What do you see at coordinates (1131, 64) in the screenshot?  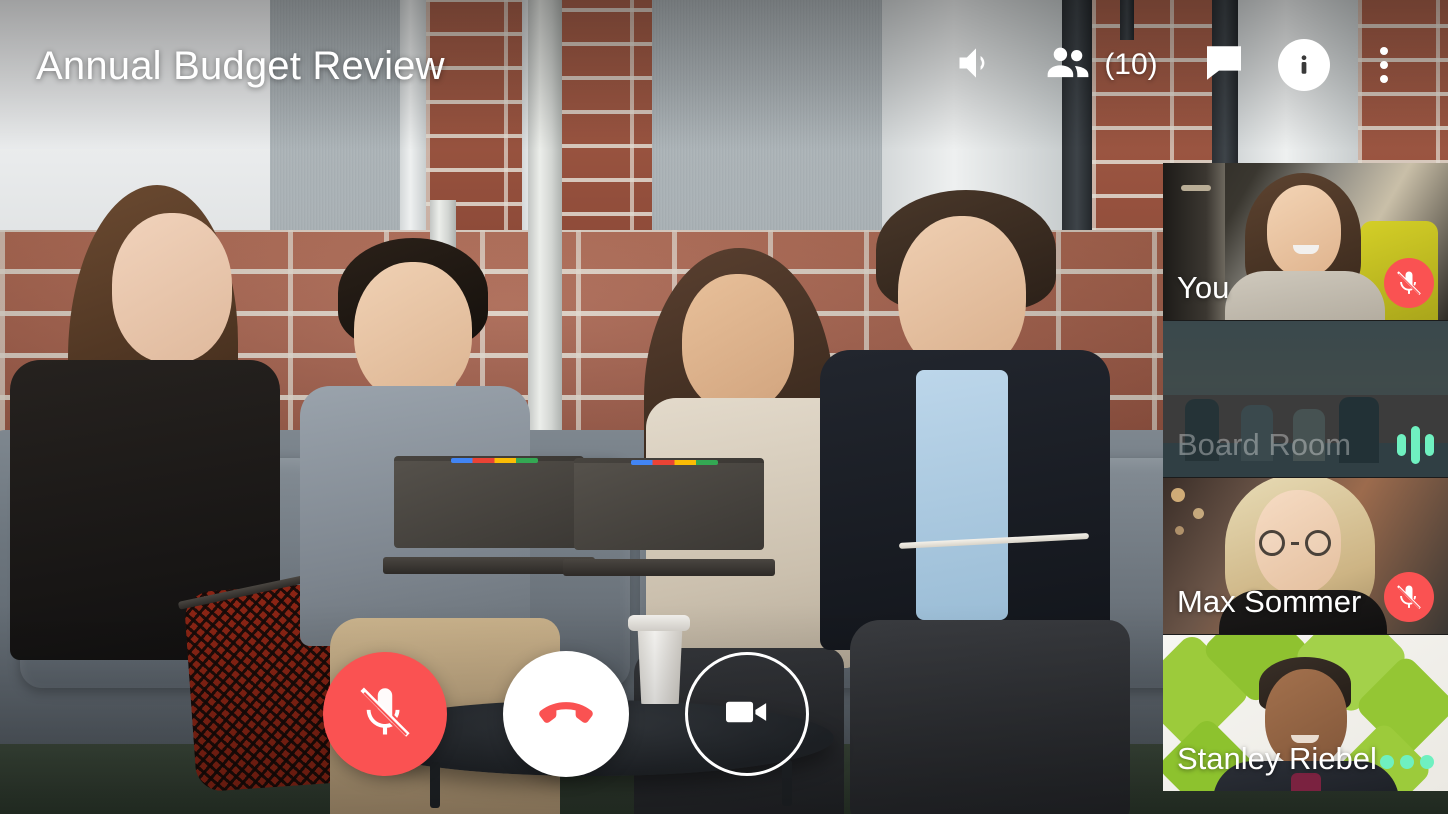 I see `participant-count: (10)` at bounding box center [1131, 64].